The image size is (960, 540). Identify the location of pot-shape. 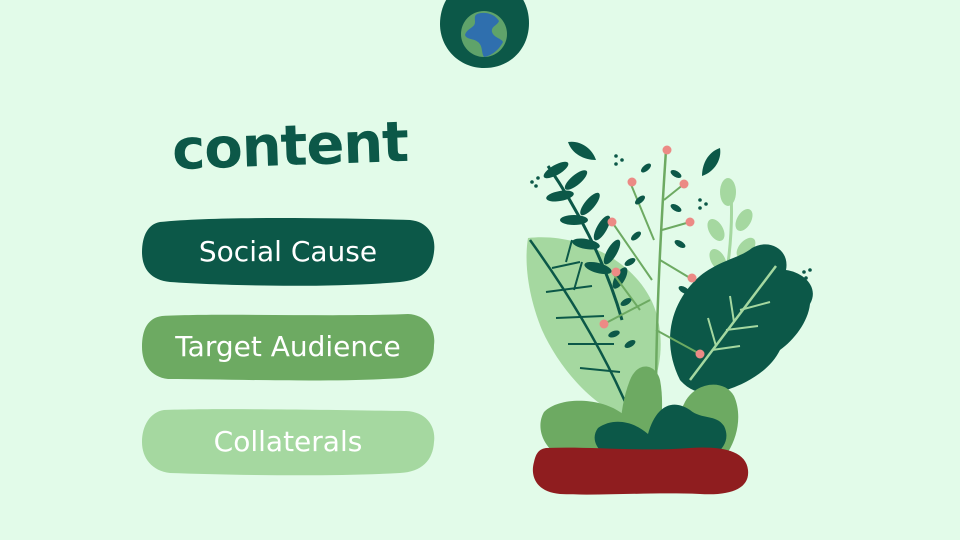
(640, 471).